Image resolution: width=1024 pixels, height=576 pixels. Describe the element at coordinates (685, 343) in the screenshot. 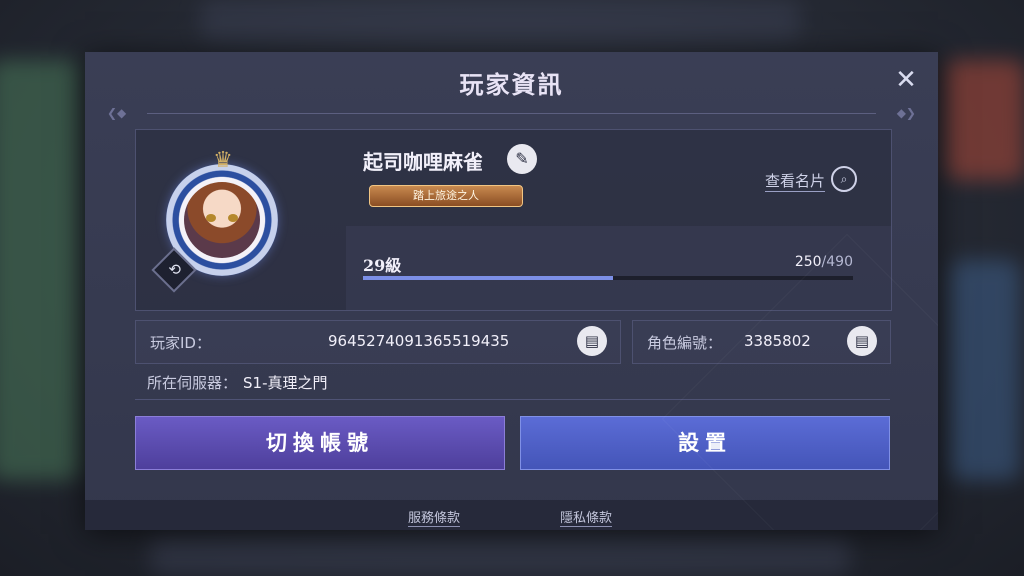

I see `character-id-label: 角色編號：` at that location.